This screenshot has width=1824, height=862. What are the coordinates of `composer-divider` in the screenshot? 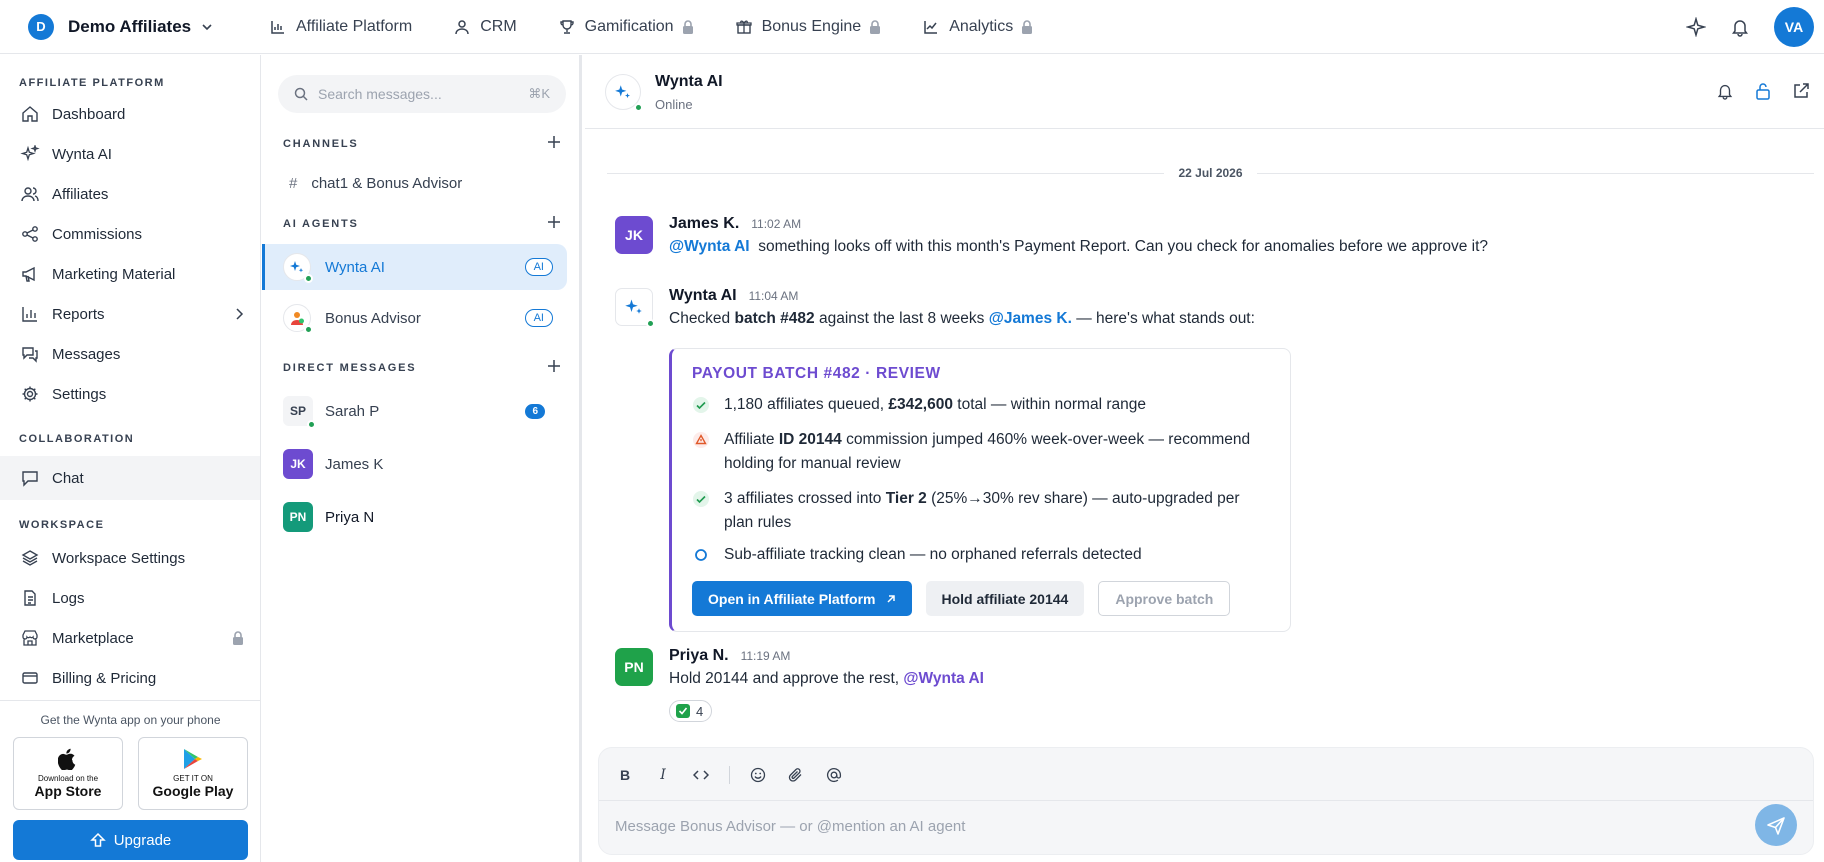 It's located at (1206, 800).